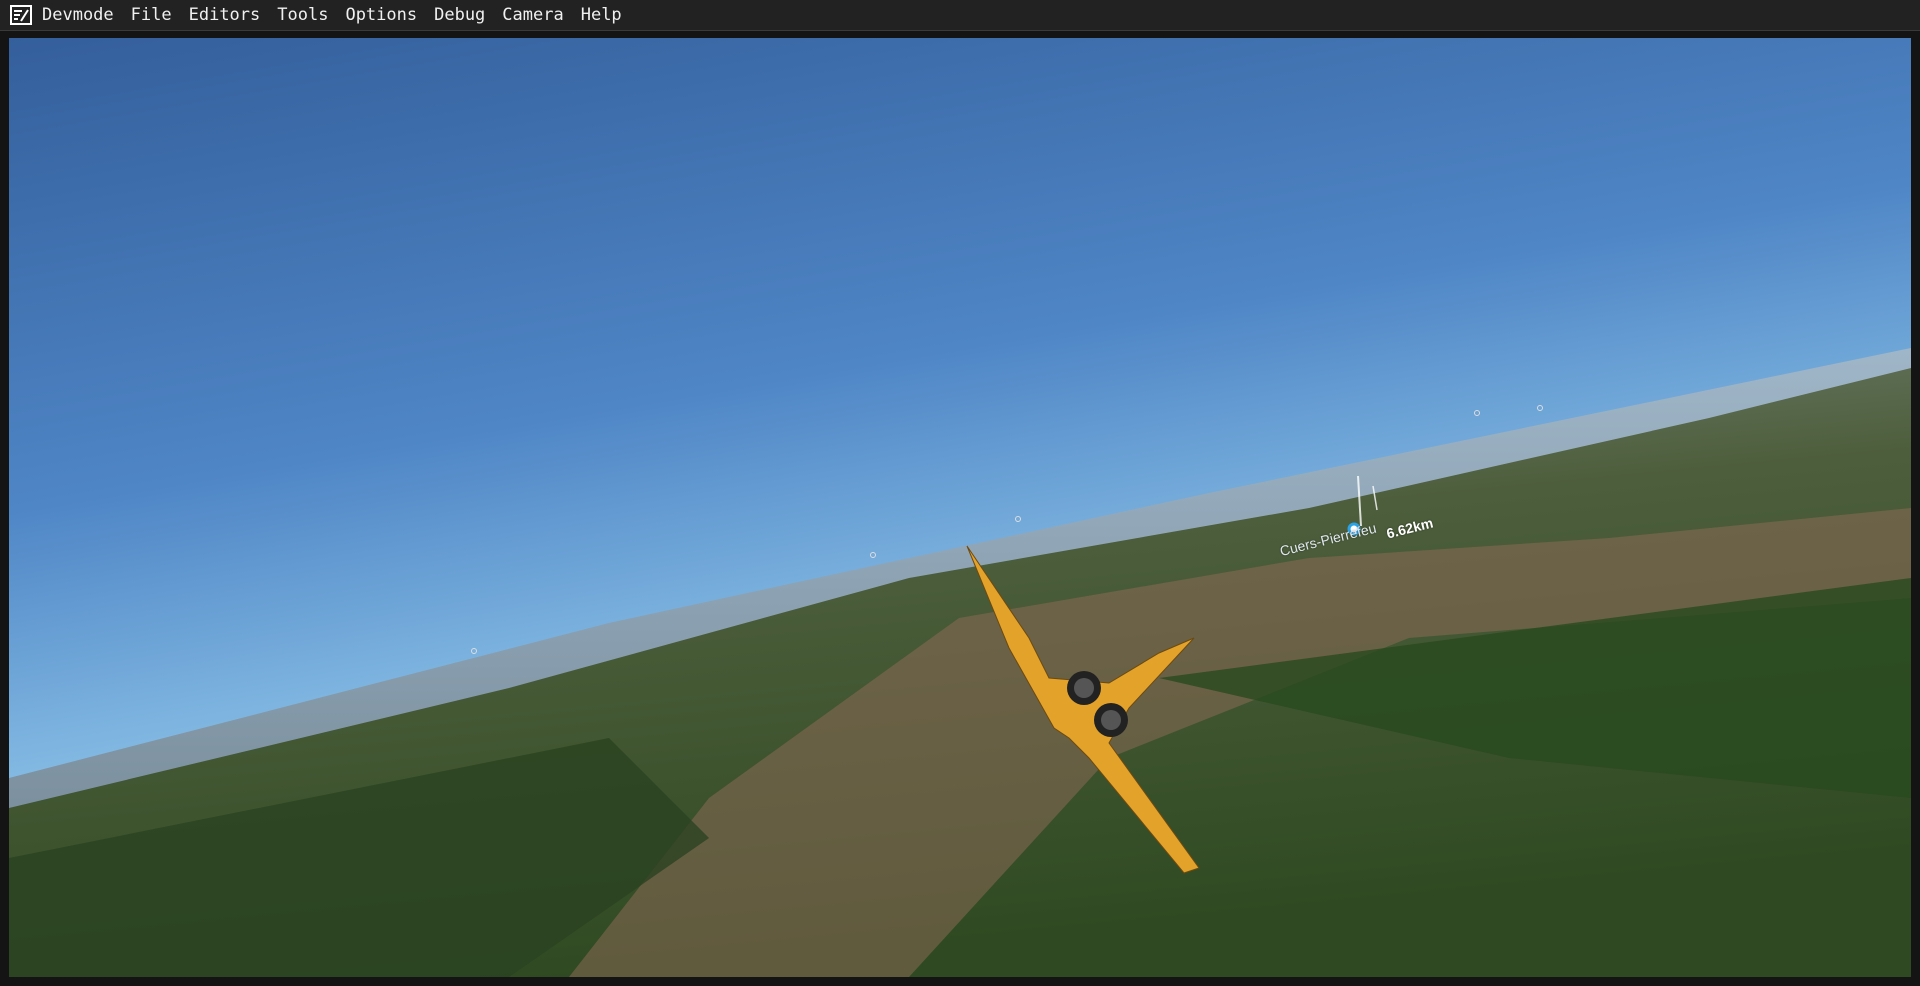 Image resolution: width=1920 pixels, height=986 pixels. What do you see at coordinates (601, 15) in the screenshot?
I see `menu-help: Help` at bounding box center [601, 15].